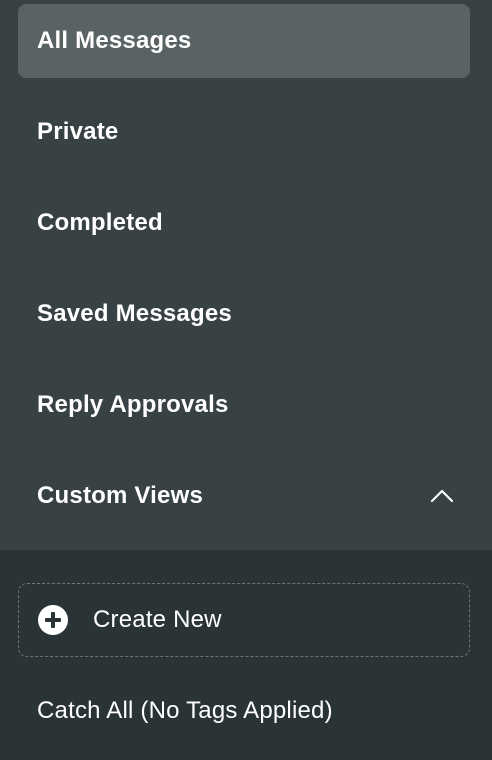 Image resolution: width=492 pixels, height=760 pixels. What do you see at coordinates (442, 496) in the screenshot?
I see `chevron-up-icon` at bounding box center [442, 496].